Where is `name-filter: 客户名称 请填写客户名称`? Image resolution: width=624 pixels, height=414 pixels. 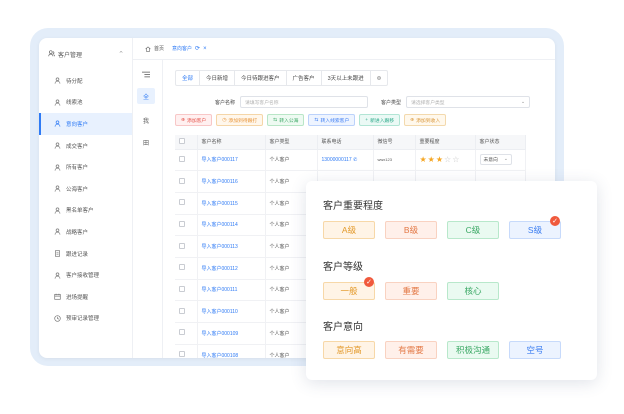 name-filter: 客户名称 请填写客户名称 is located at coordinates (292, 102).